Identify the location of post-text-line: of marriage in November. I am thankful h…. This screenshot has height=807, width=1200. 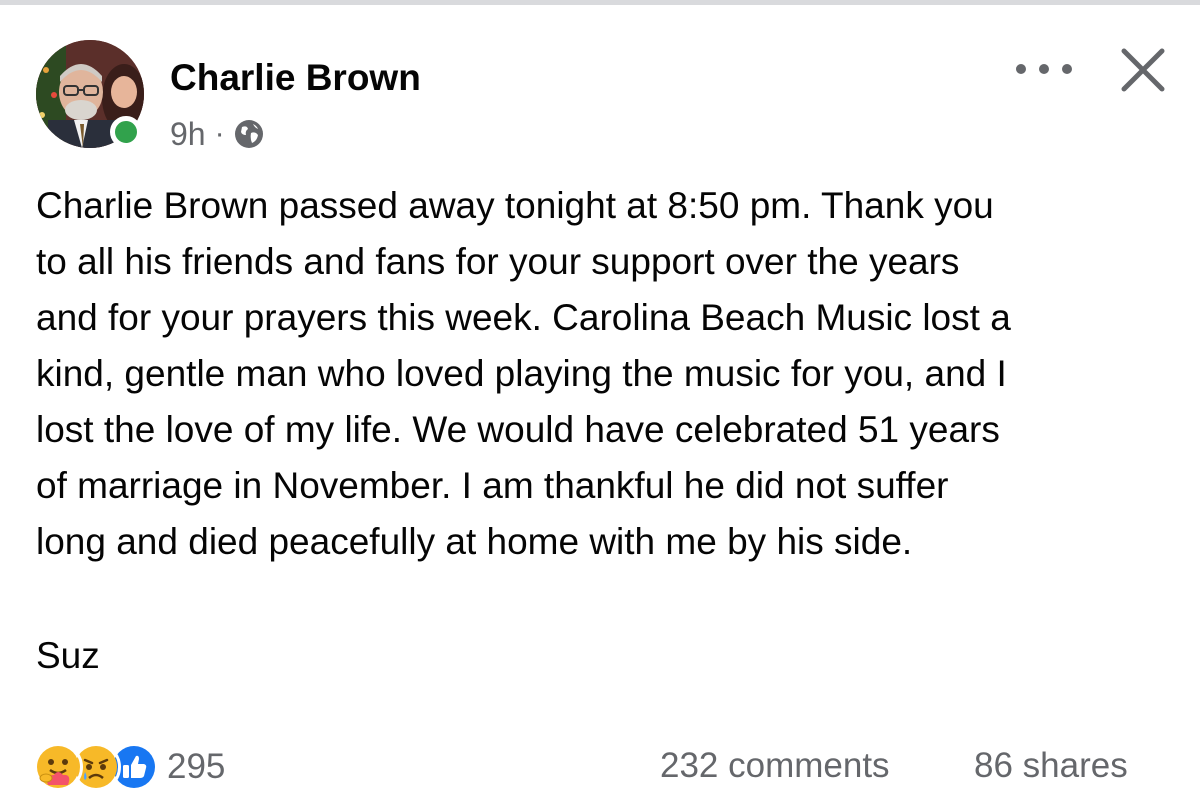
(492, 485).